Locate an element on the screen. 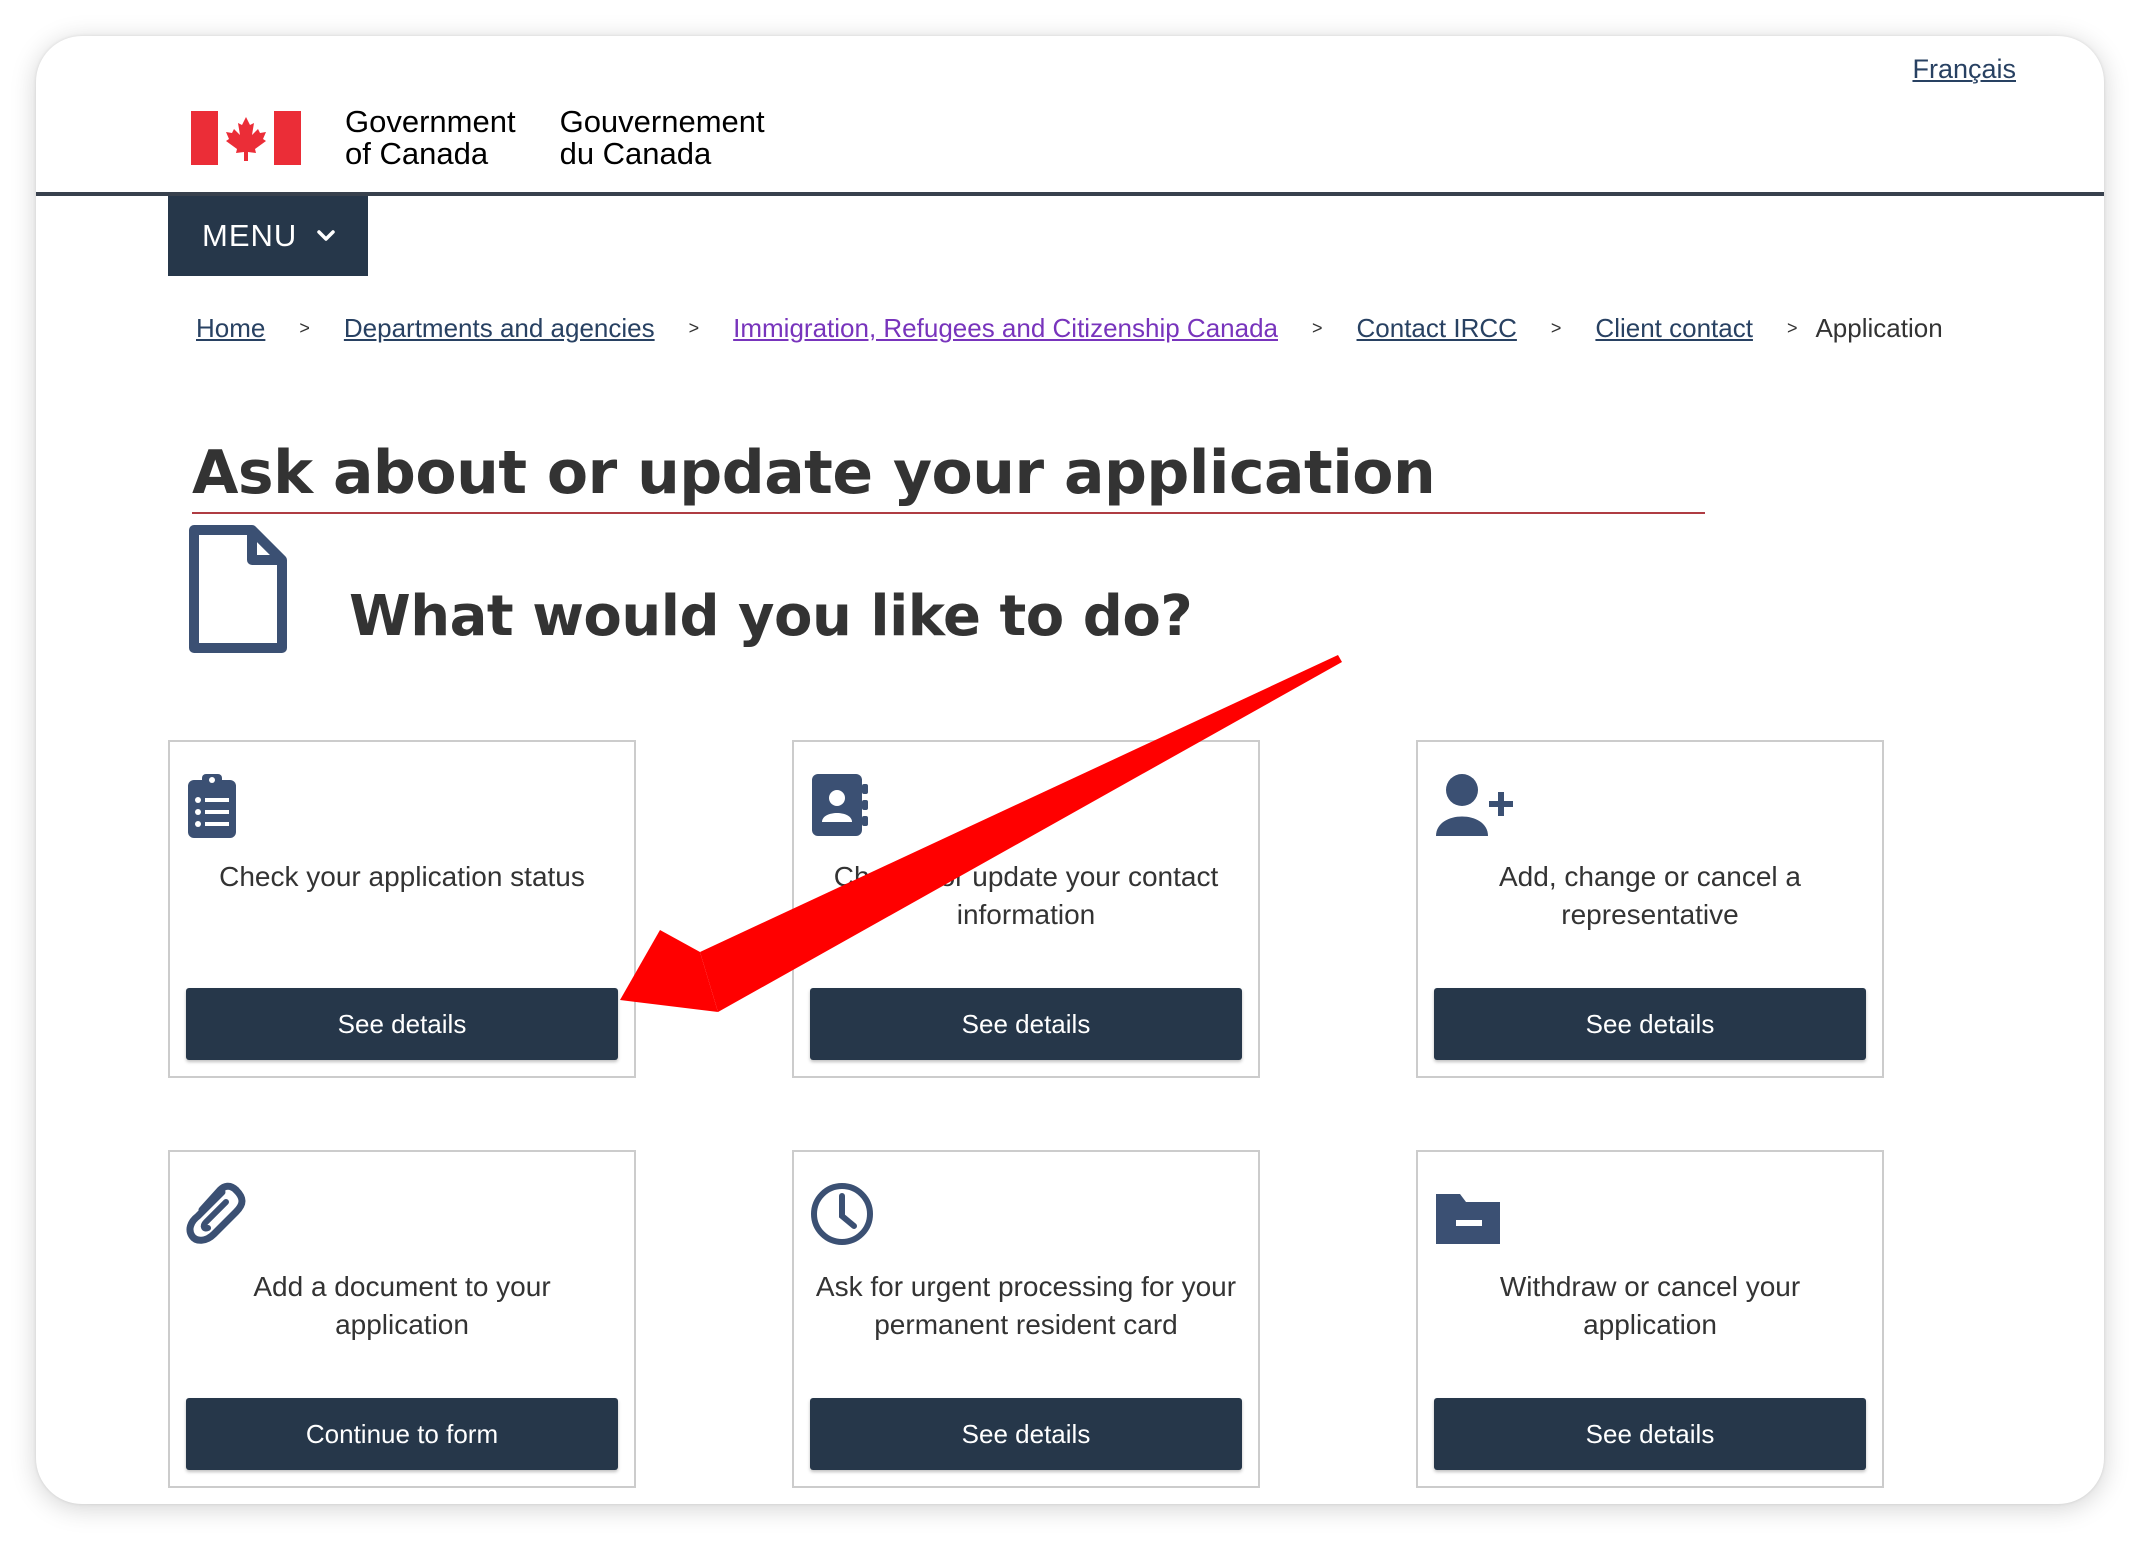  clock-icon is located at coordinates (842, 1214).